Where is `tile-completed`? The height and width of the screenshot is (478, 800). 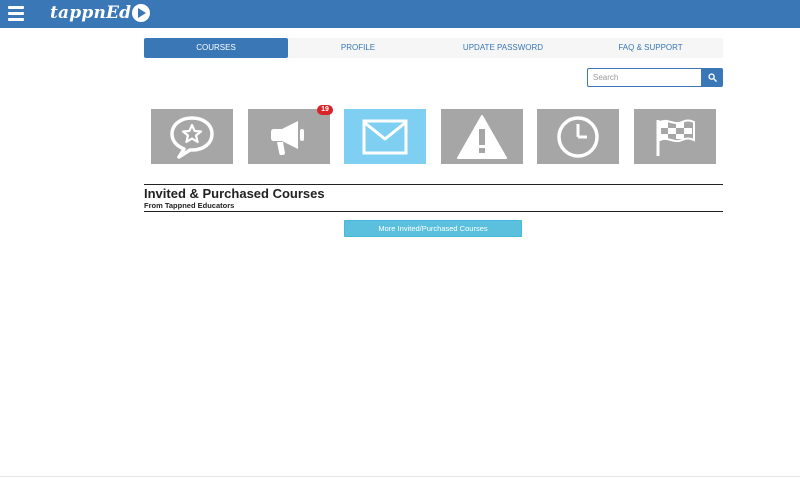 tile-completed is located at coordinates (675, 136).